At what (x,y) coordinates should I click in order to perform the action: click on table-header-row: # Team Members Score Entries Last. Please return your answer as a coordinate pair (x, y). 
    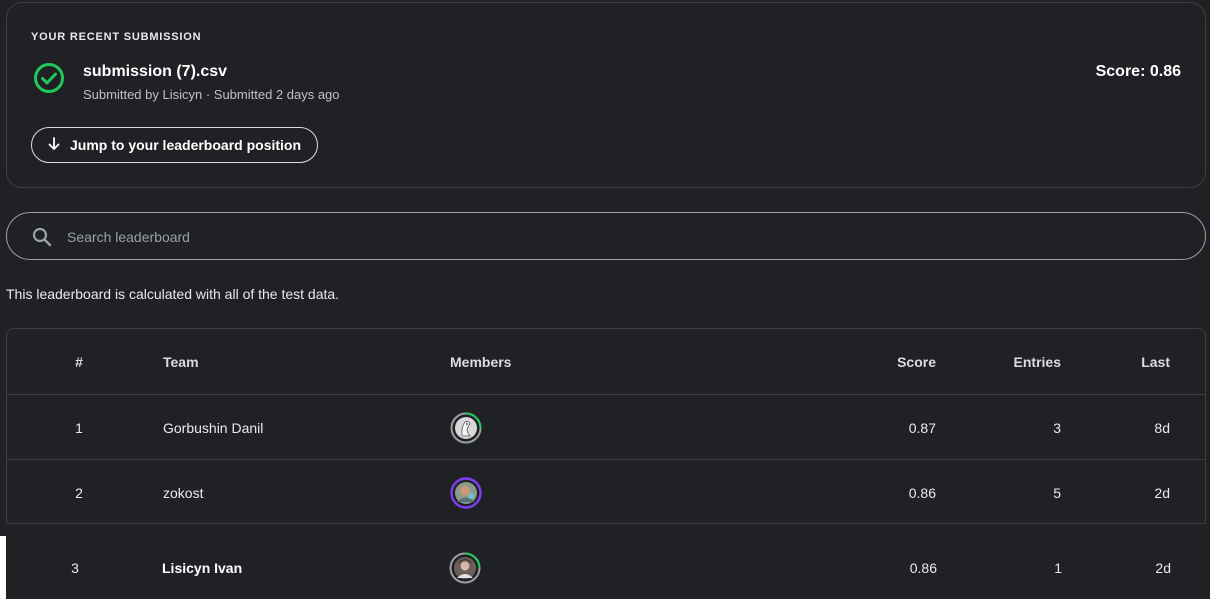
    Looking at the image, I should click on (606, 361).